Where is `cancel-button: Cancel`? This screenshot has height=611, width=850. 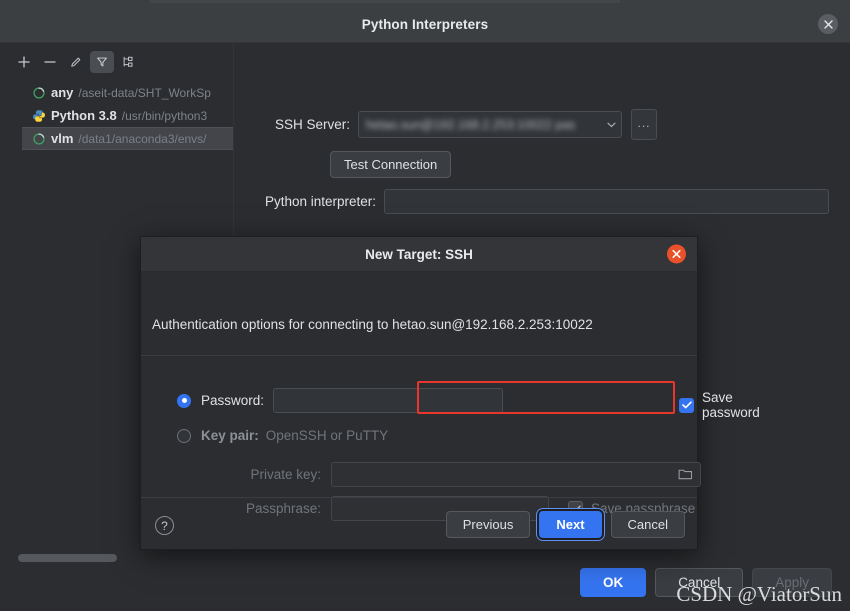 cancel-button: Cancel is located at coordinates (699, 582).